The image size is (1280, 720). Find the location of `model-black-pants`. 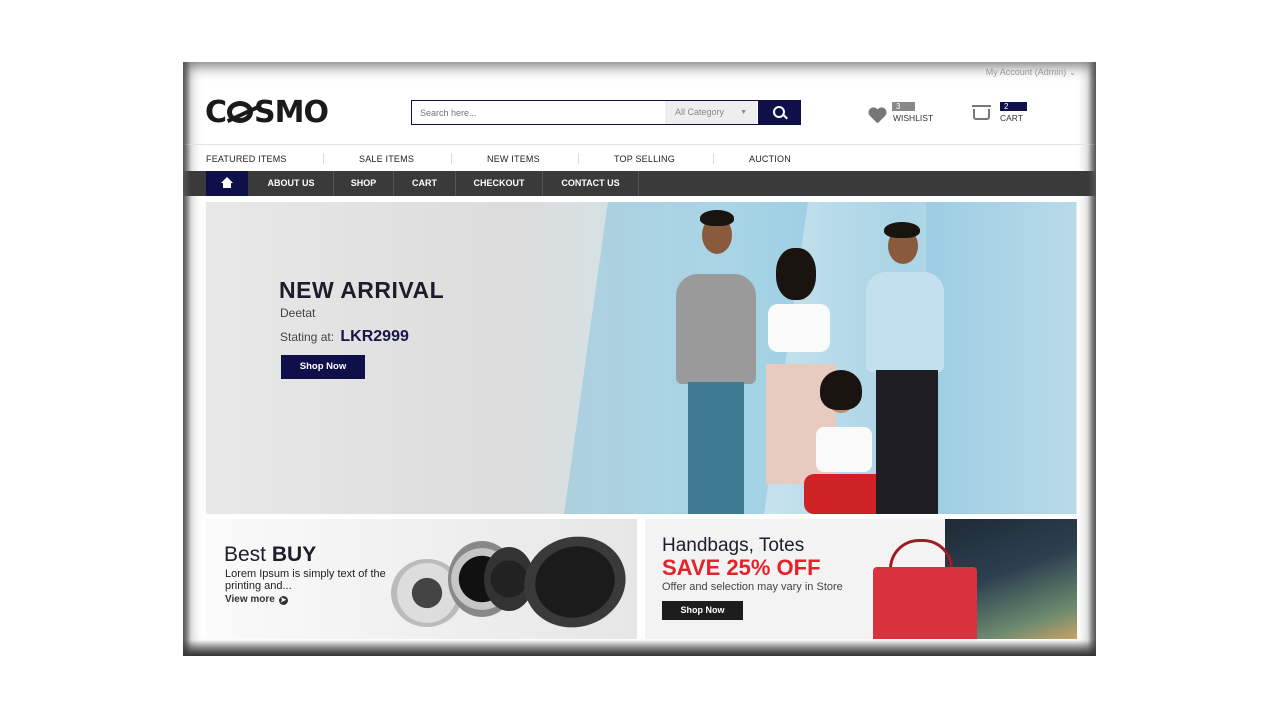

model-black-pants is located at coordinates (907, 442).